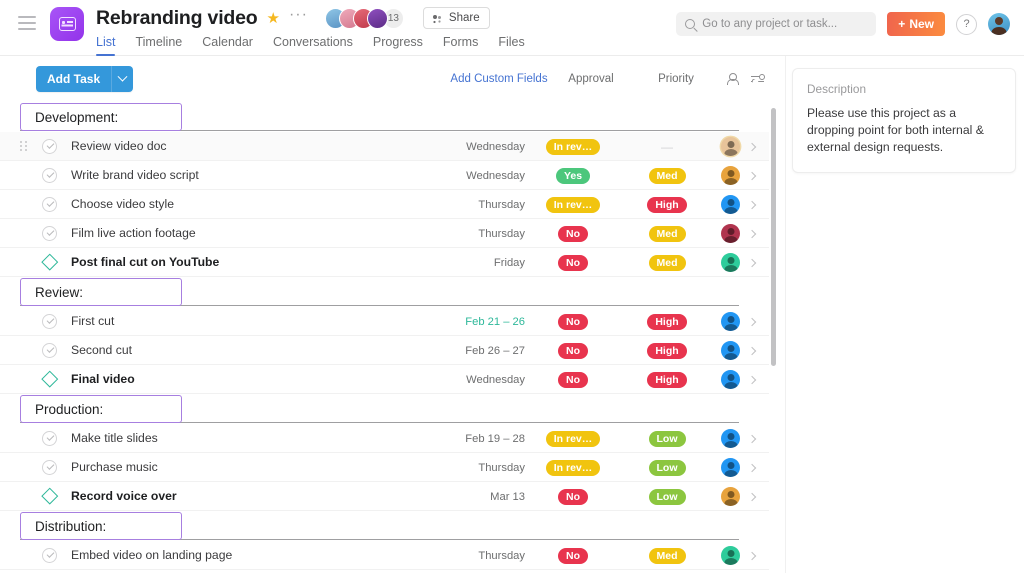 The width and height of the screenshot is (1024, 573). I want to click on priority-empty: —, so click(667, 147).